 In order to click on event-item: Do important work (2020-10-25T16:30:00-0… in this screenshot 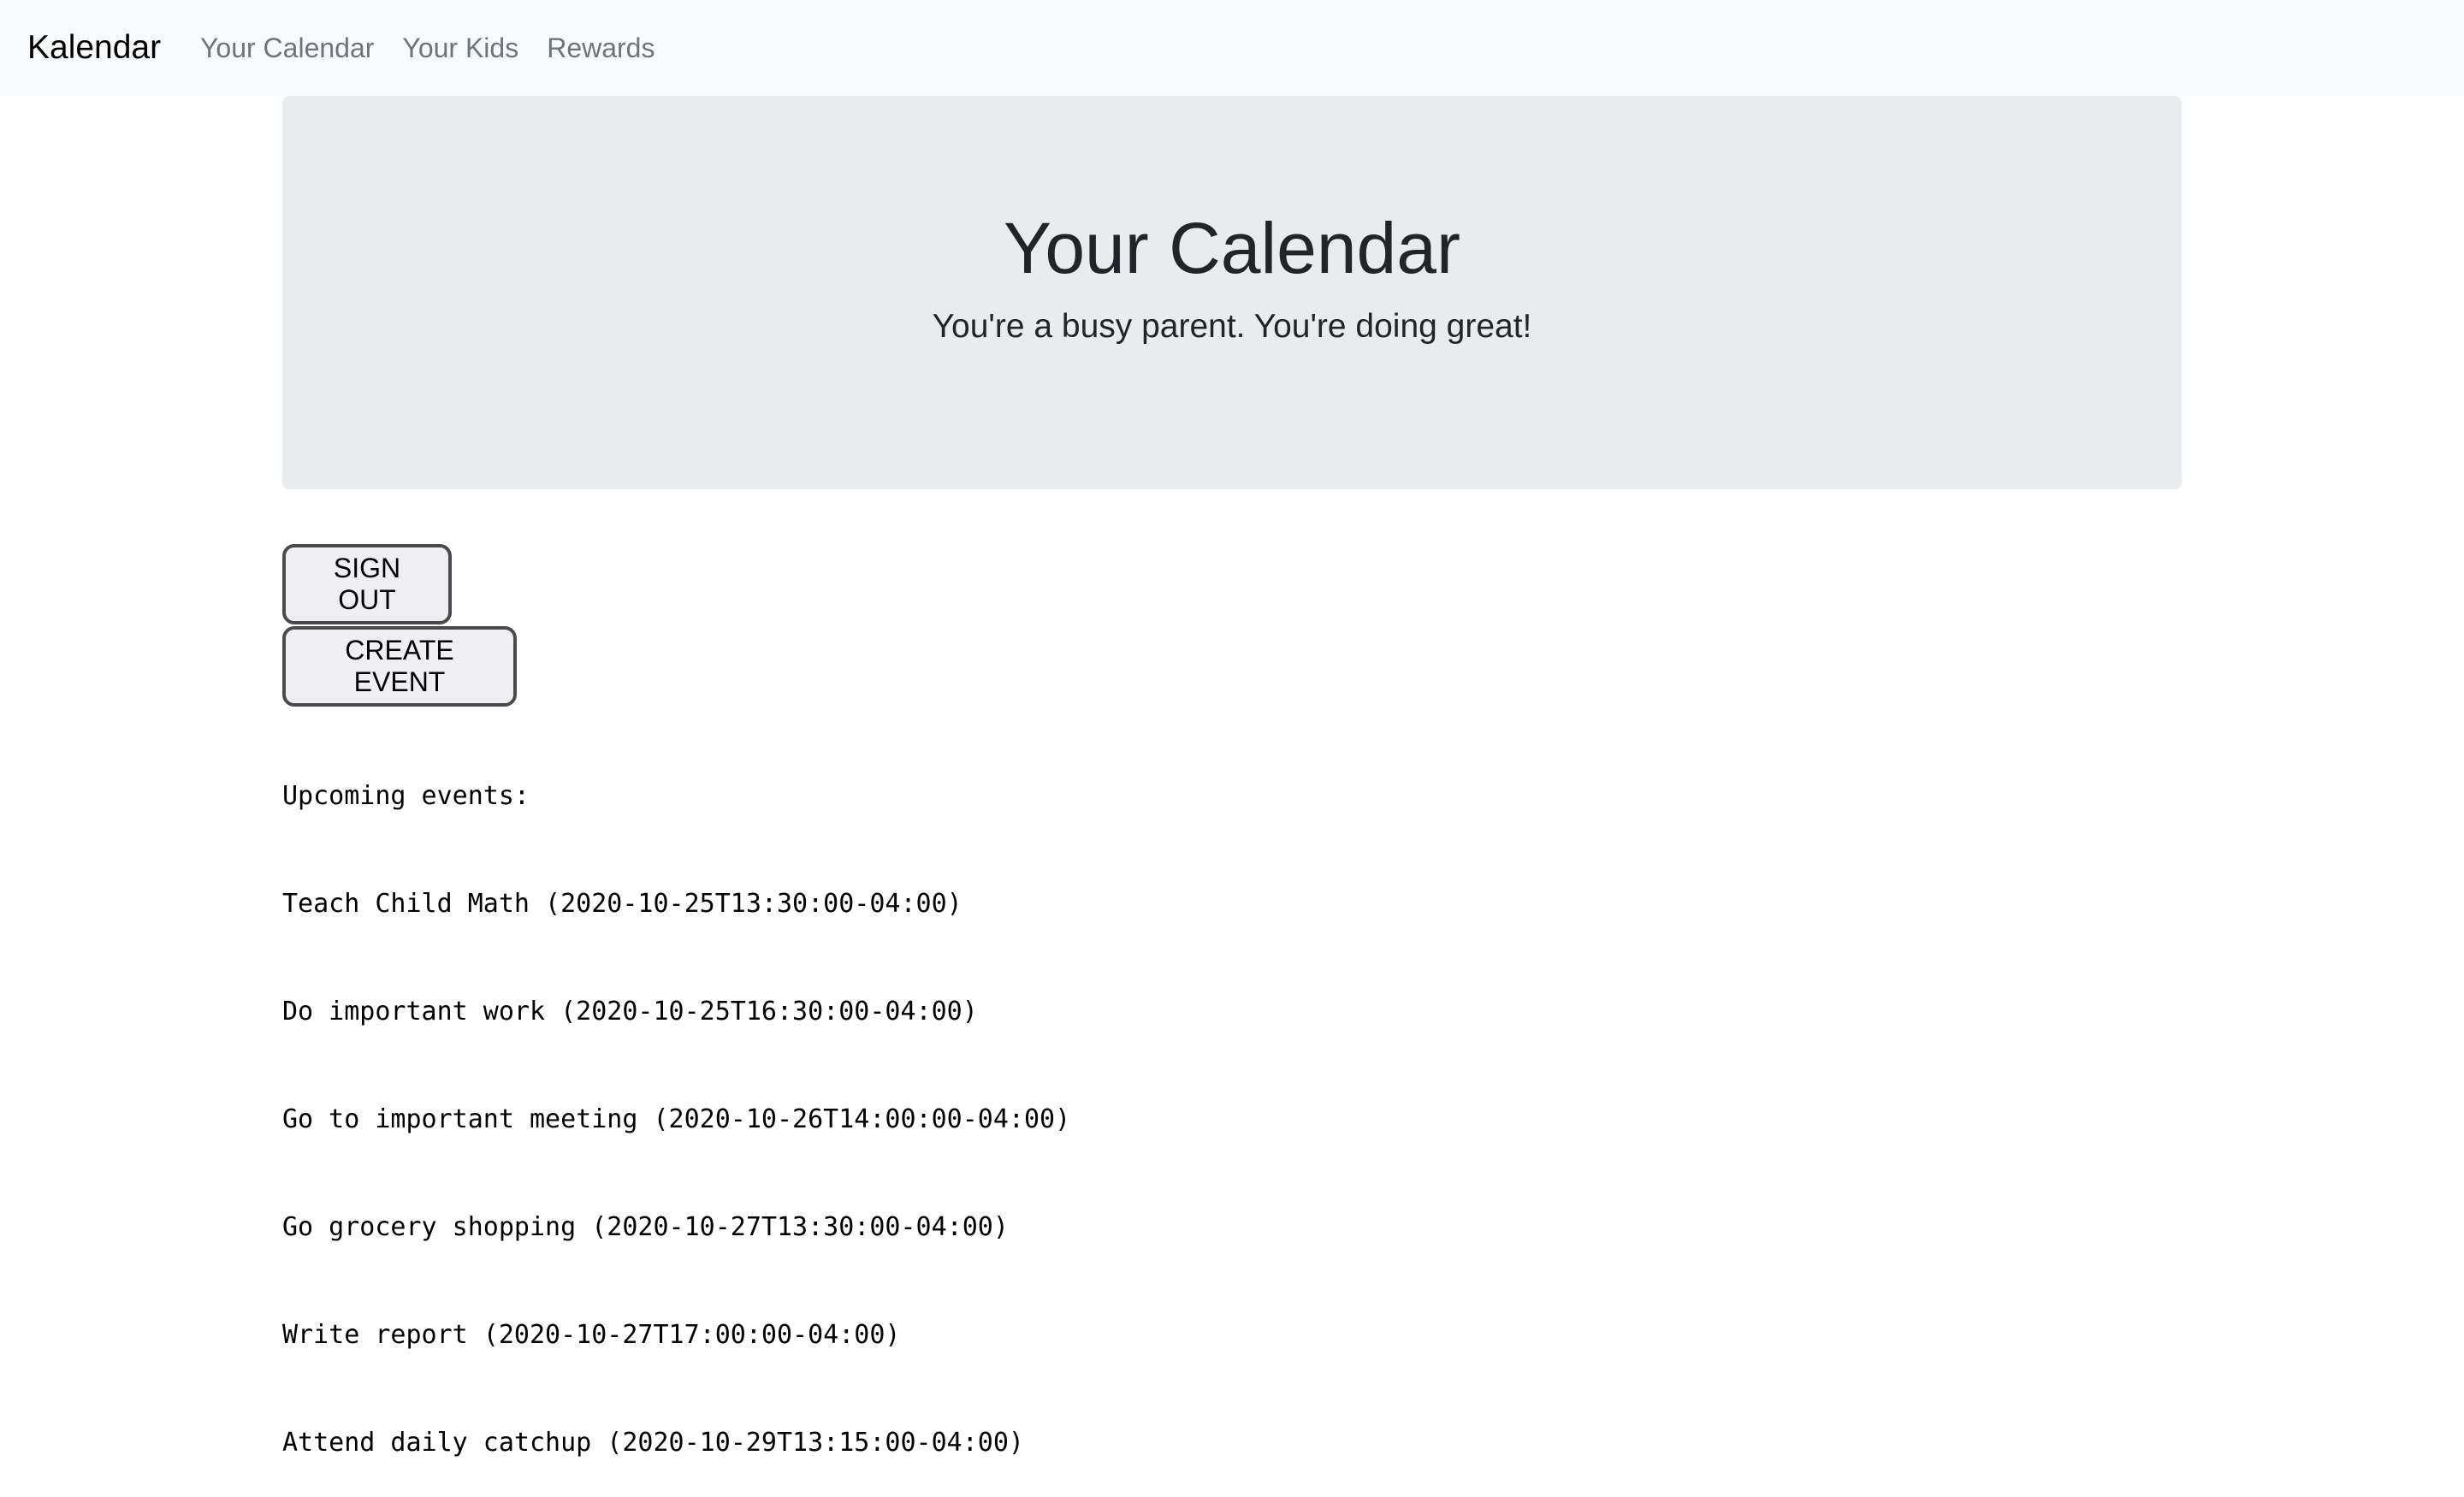, I will do `click(630, 1012)`.